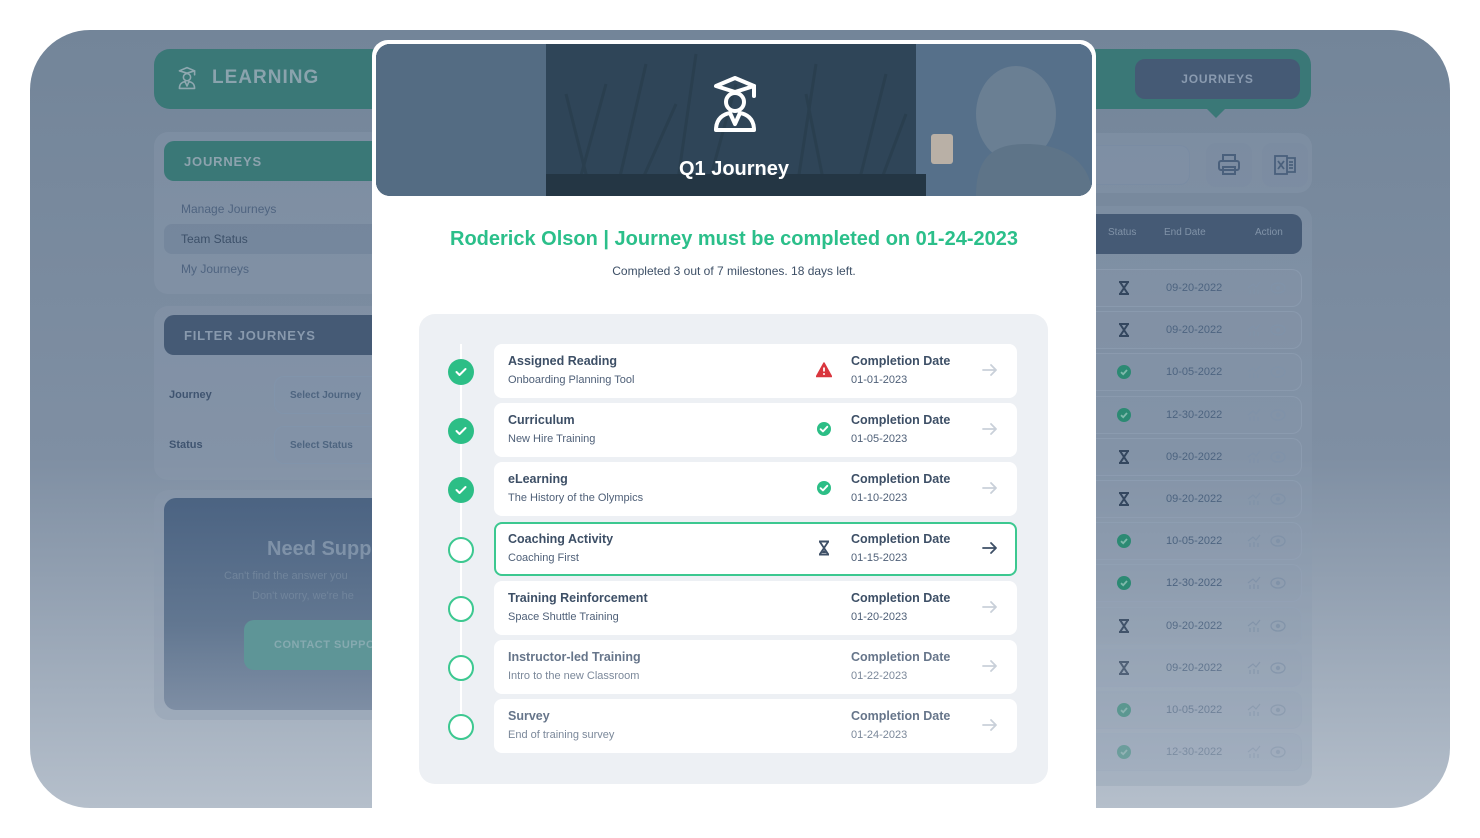  Describe the element at coordinates (574, 657) in the screenshot. I see `milestone-title: Instructor-led Training` at that location.